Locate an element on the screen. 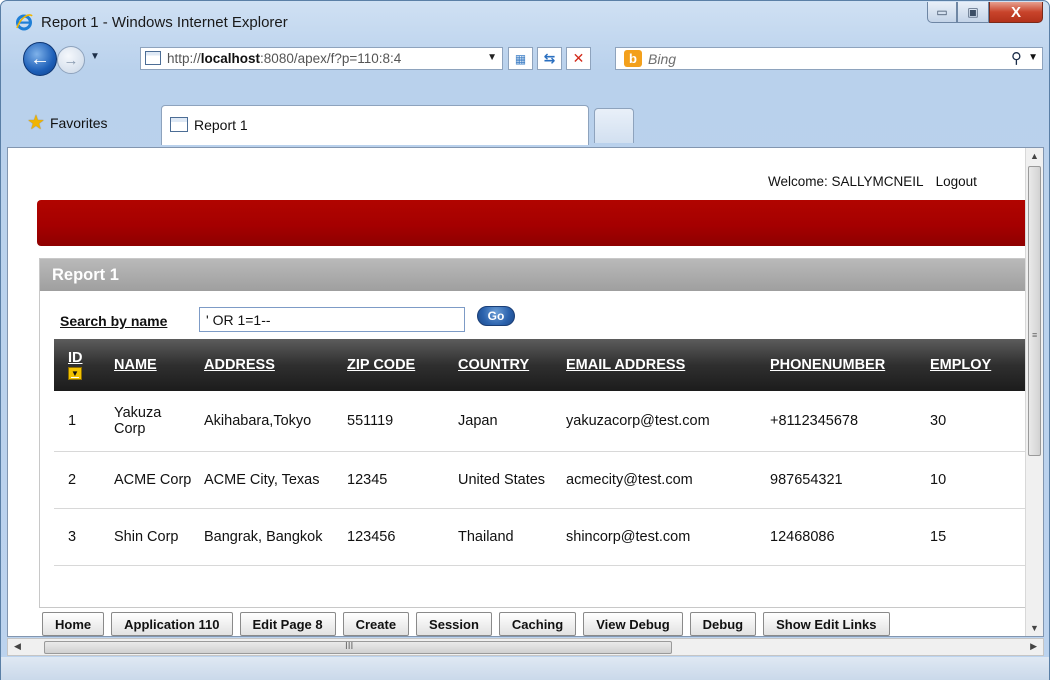 The width and height of the screenshot is (1050, 680). go-button: Go is located at coordinates (496, 316).